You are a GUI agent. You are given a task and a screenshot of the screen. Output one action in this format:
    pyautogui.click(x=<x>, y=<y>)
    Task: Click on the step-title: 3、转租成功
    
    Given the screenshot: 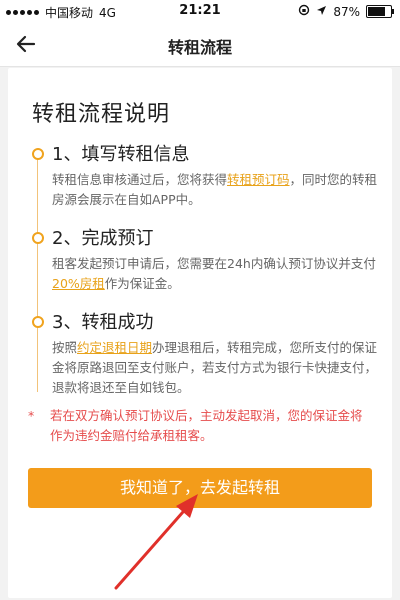 What is the action you would take?
    pyautogui.click(x=103, y=322)
    